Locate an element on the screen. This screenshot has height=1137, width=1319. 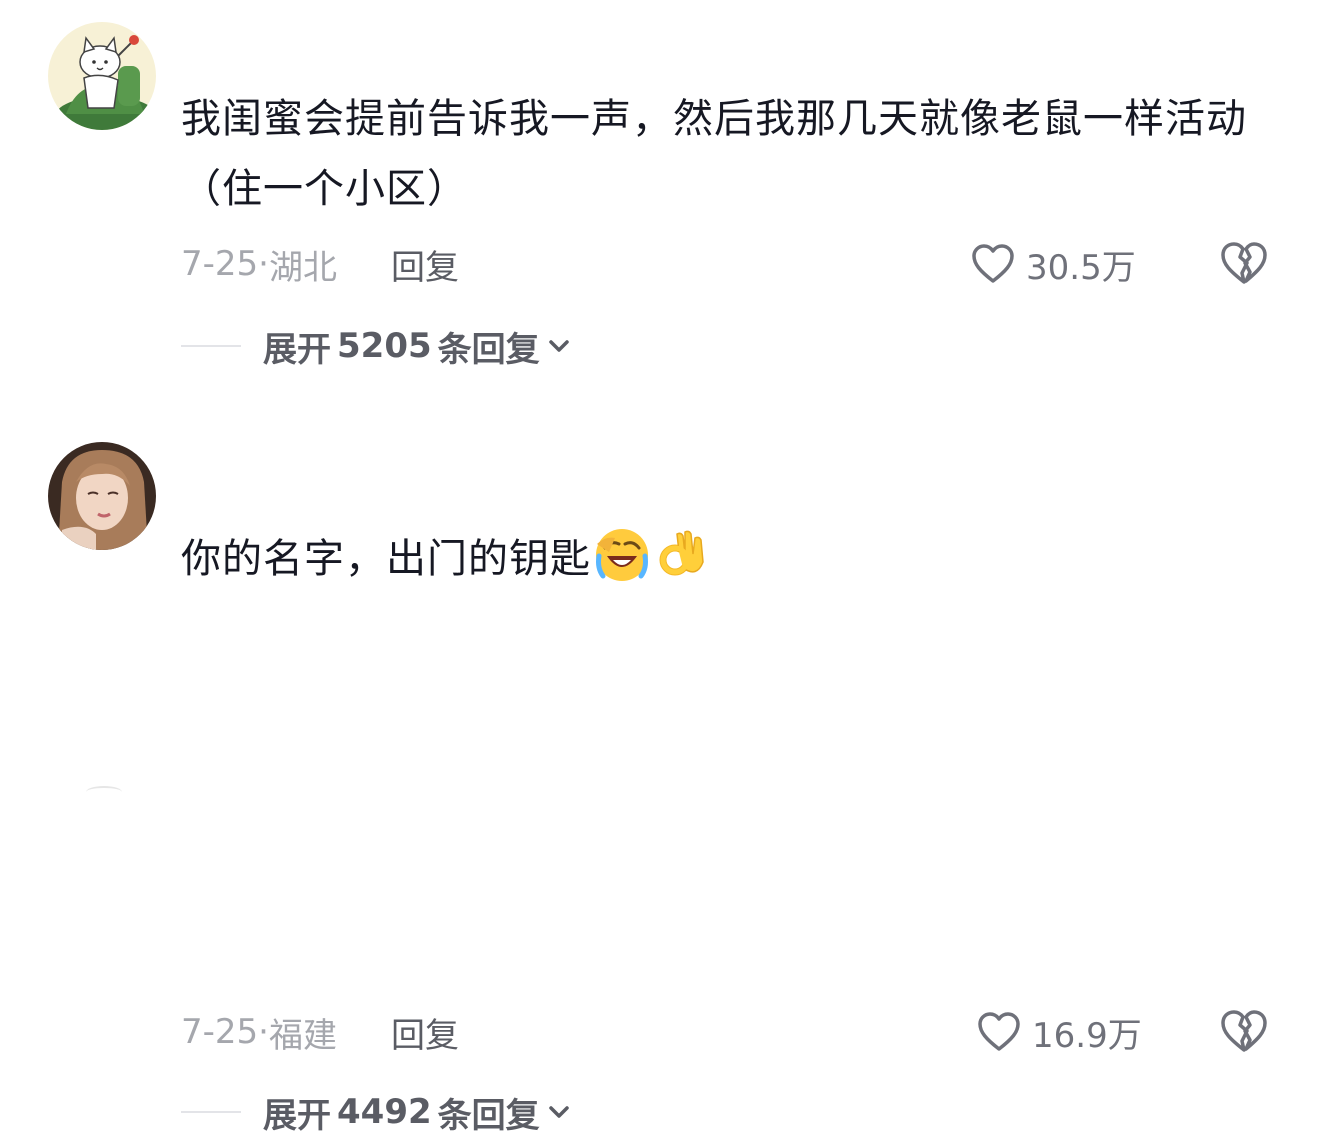
girl-avatar-icon is located at coordinates (102, 496).